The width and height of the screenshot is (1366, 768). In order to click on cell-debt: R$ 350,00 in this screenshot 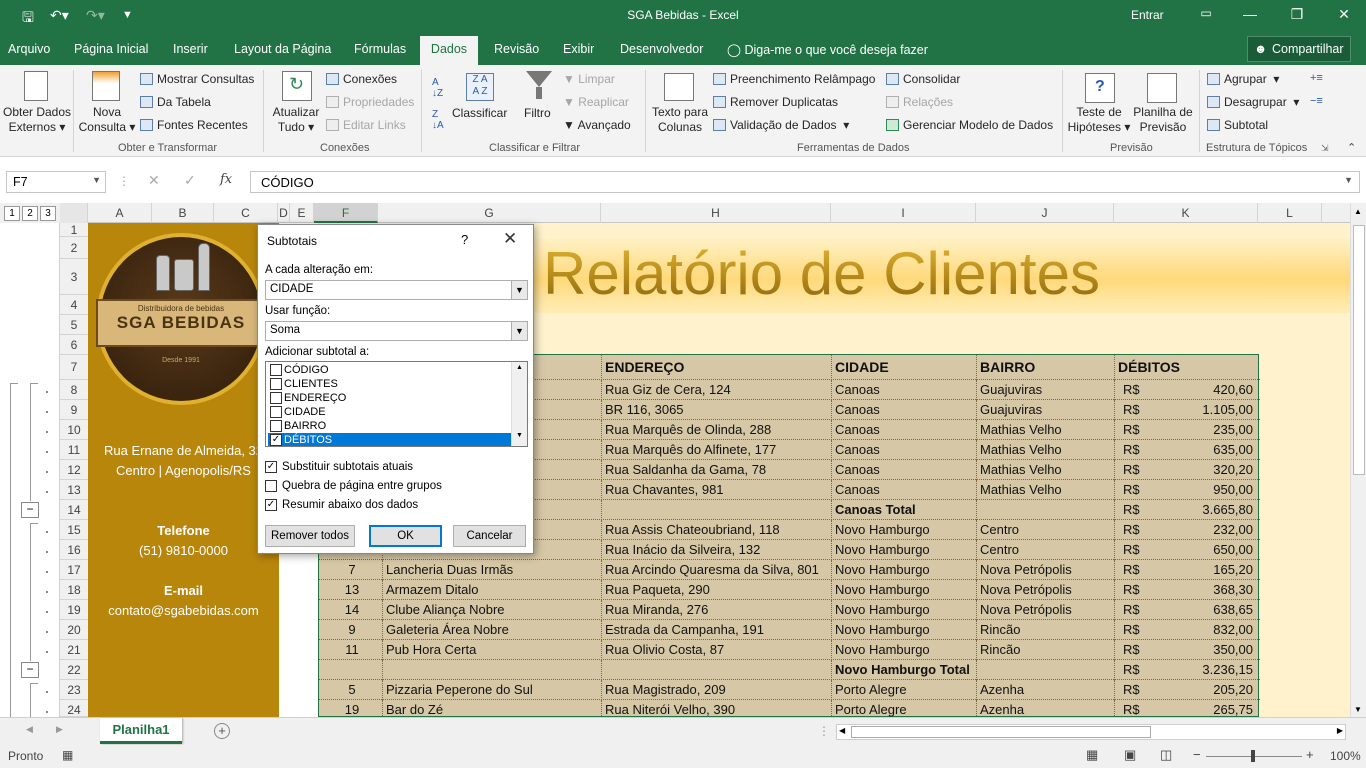, I will do `click(1187, 650)`.